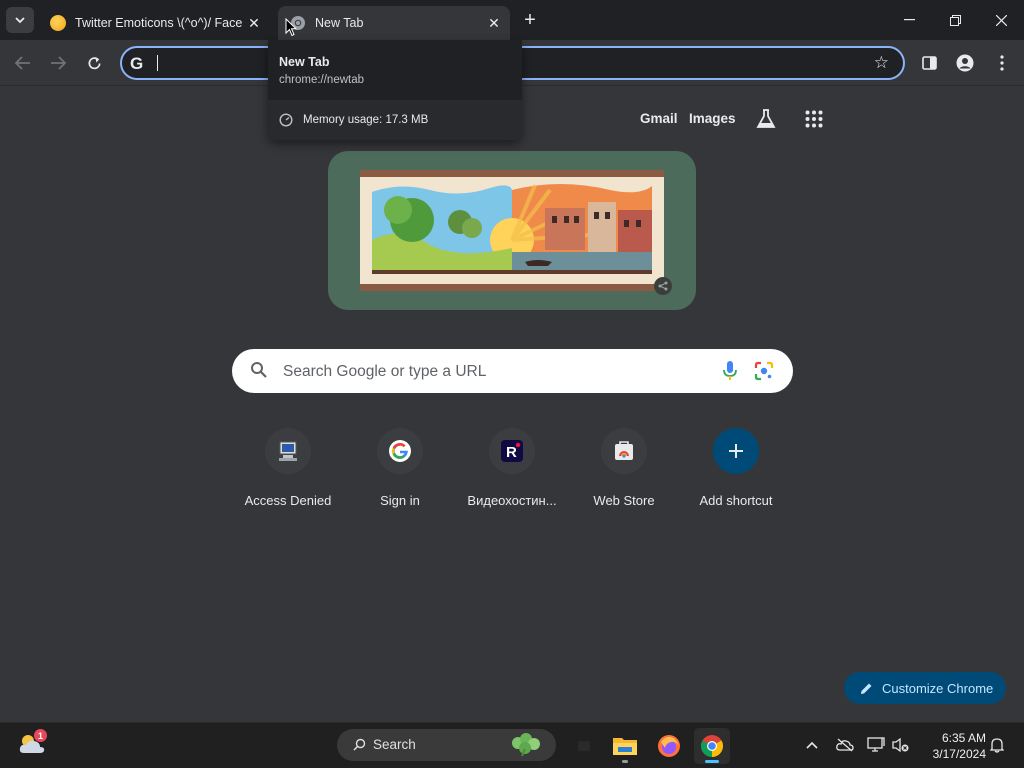  I want to click on new-tab-button: +, so click(530, 20).